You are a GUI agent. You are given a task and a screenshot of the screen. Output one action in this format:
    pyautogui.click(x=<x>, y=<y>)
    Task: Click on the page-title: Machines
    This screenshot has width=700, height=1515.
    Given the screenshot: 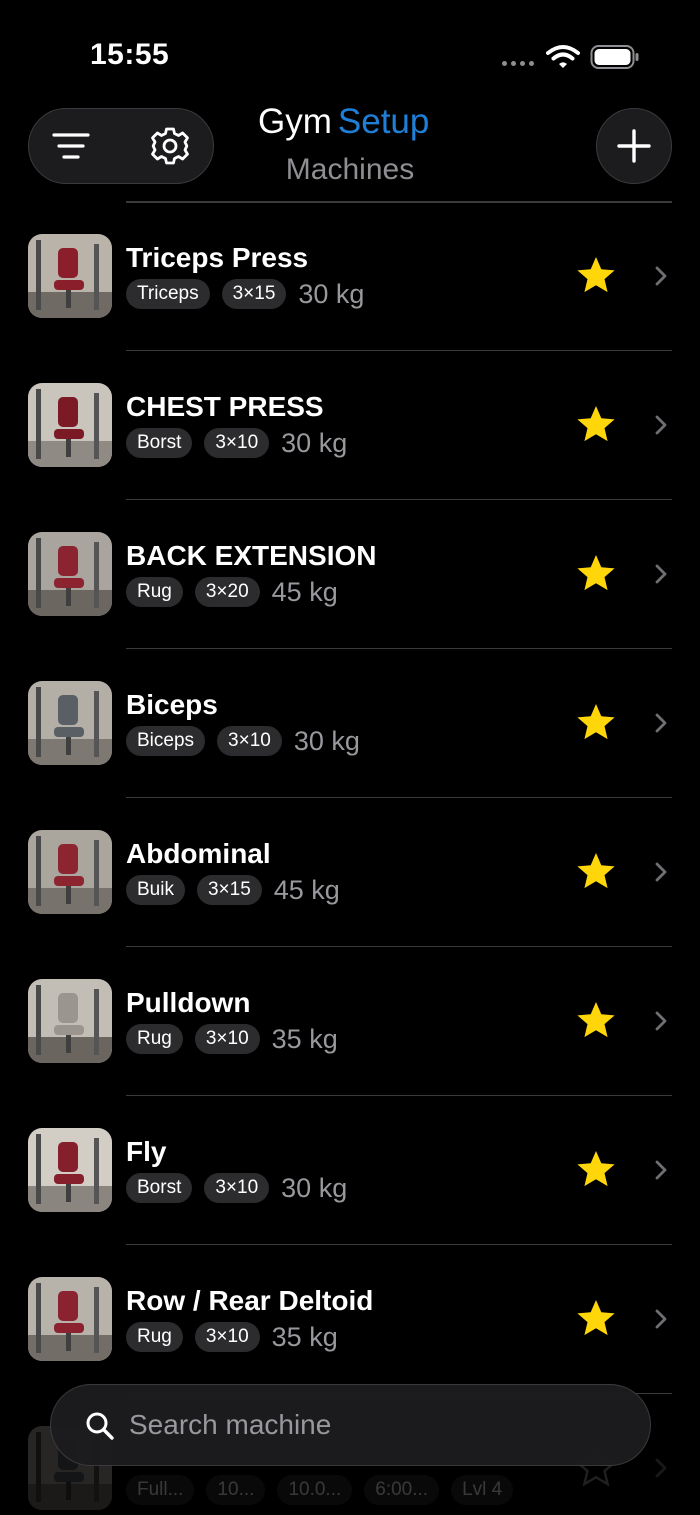 What is the action you would take?
    pyautogui.click(x=350, y=169)
    